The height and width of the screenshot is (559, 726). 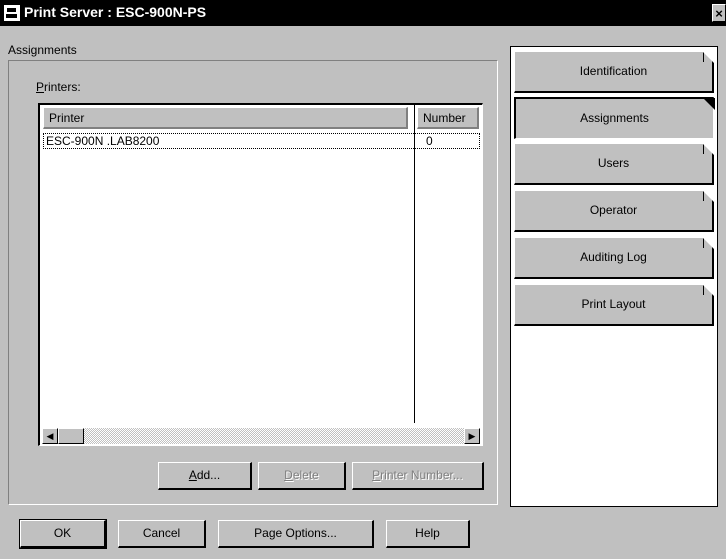 What do you see at coordinates (71, 436) in the screenshot?
I see `scroll-thumb` at bounding box center [71, 436].